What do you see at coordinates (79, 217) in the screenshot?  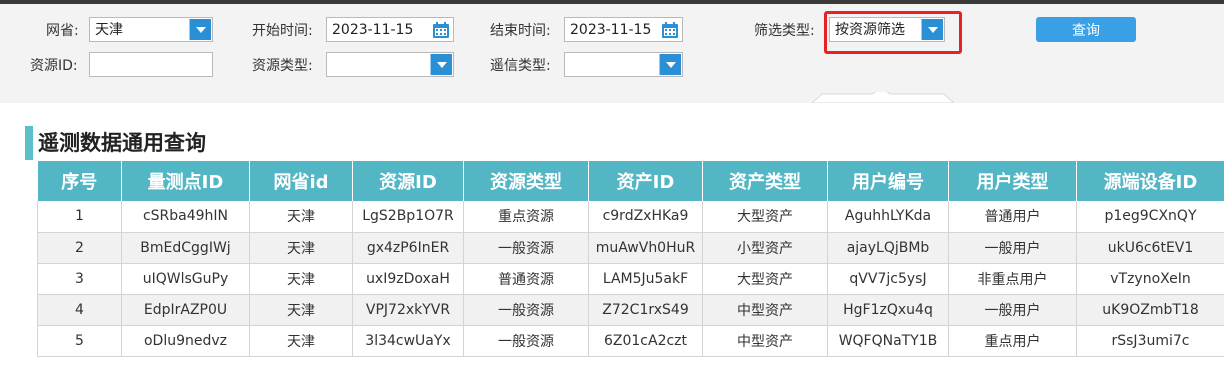 I see `table-cell: 1` at bounding box center [79, 217].